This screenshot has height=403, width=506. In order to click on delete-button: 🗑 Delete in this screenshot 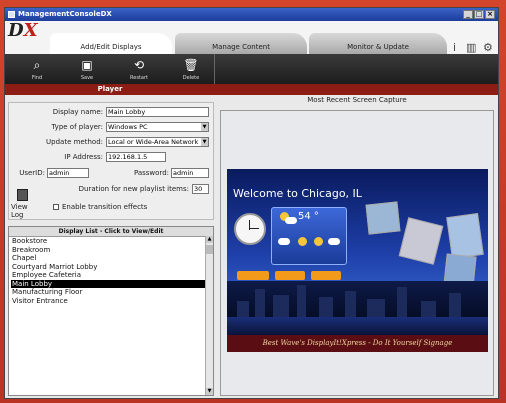, I will do `click(191, 69)`.